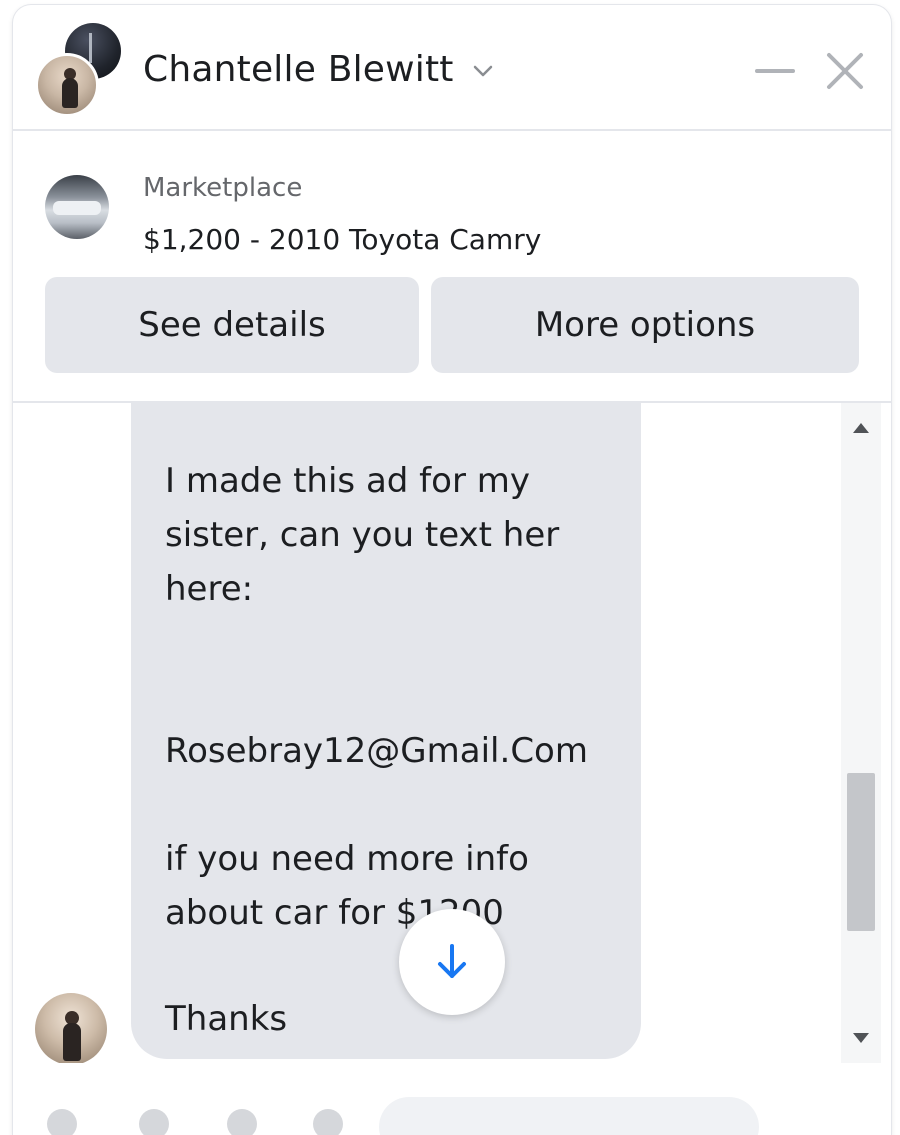  I want to click on message-line: I made this ad for my, so click(347, 481).